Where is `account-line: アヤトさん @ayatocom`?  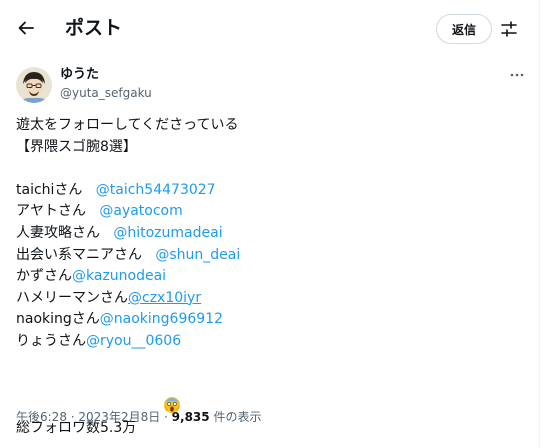
account-line: アヤトさん @ayatocom is located at coordinates (271, 212).